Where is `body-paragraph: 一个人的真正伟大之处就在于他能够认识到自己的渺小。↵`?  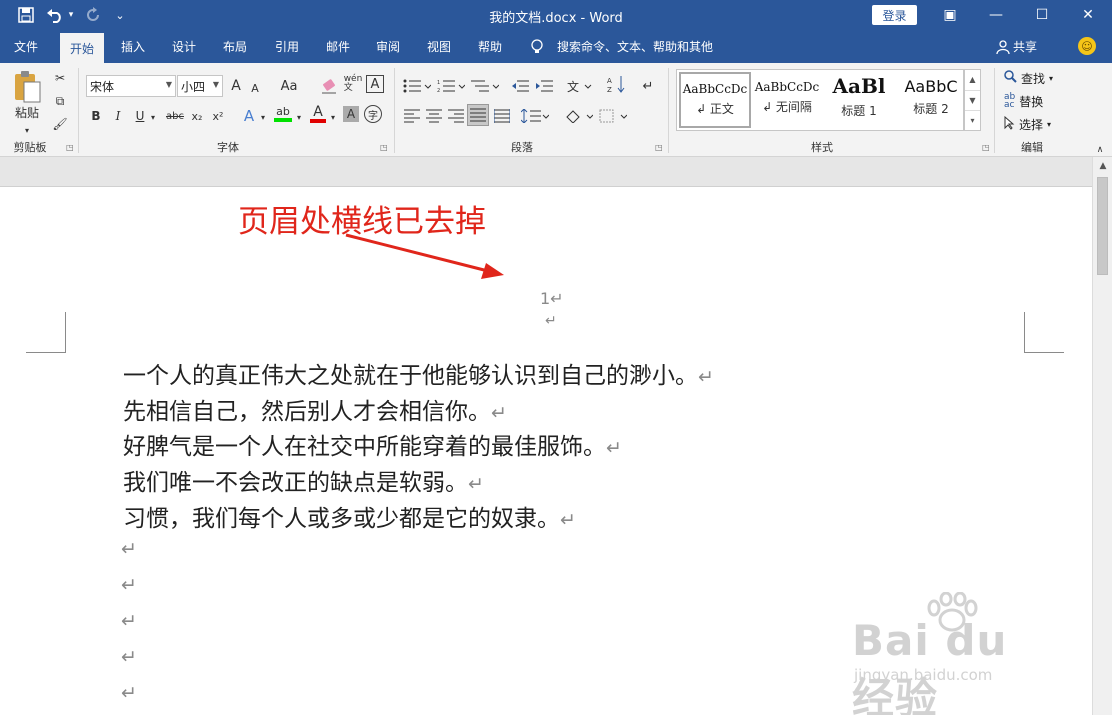 body-paragraph: 一个人的真正伟大之处就在于他能够认识到自己的渺小。↵ is located at coordinates (418, 373).